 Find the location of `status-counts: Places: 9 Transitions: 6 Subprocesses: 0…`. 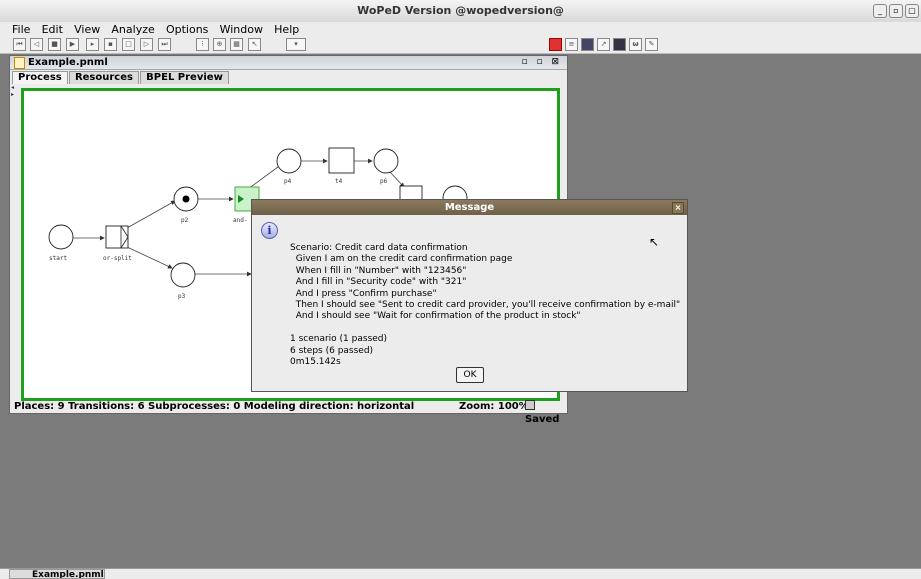

status-counts: Places: 9 Transitions: 6 Subprocesses: 0… is located at coordinates (214, 406).